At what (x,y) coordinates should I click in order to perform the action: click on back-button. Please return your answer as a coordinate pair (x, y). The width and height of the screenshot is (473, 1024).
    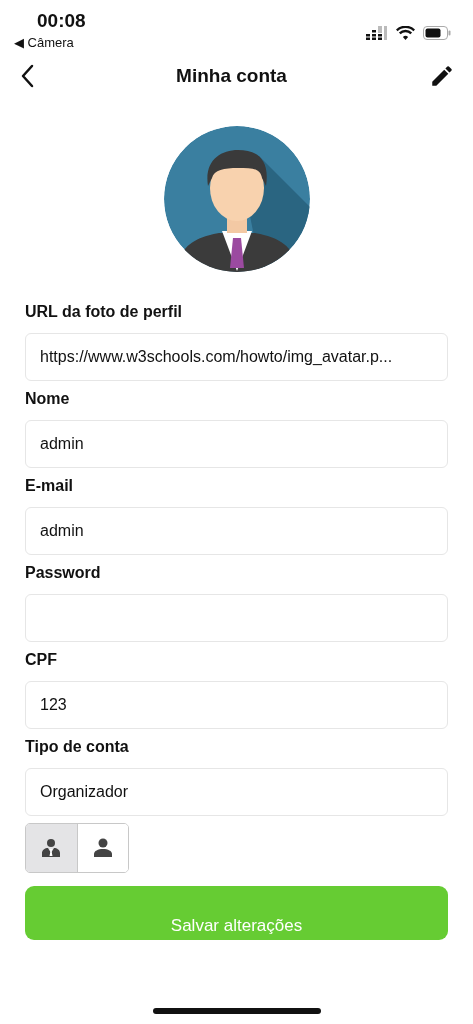
    Looking at the image, I should click on (27, 76).